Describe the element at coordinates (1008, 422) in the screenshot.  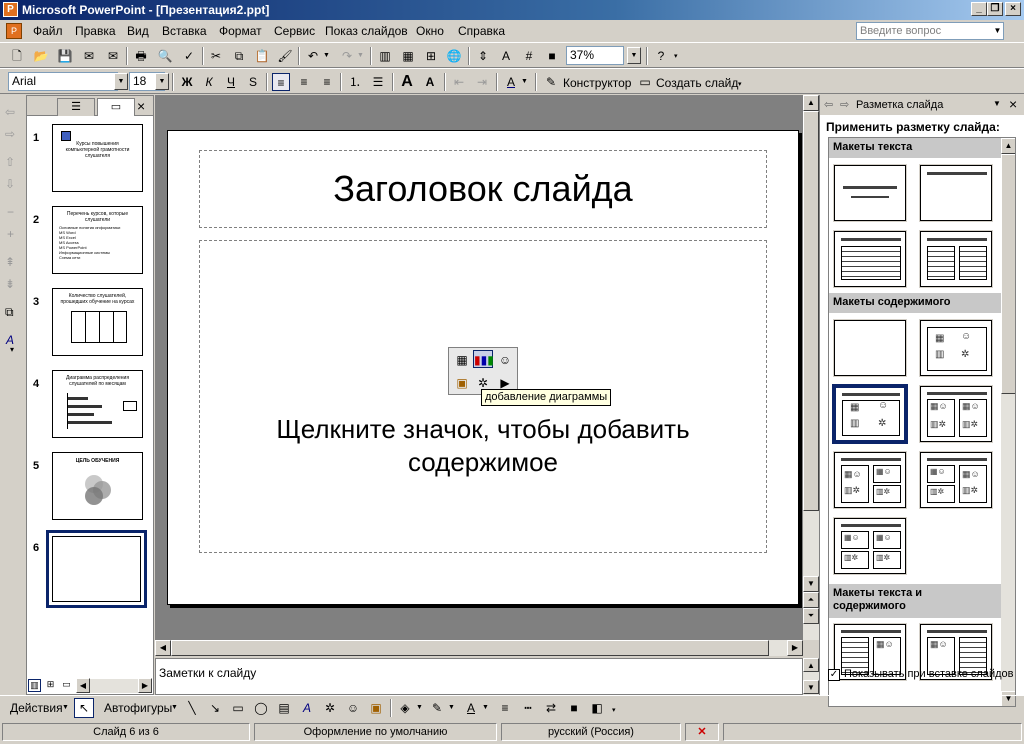
I see `gallery-vscrollbar: ▲ ▼` at that location.